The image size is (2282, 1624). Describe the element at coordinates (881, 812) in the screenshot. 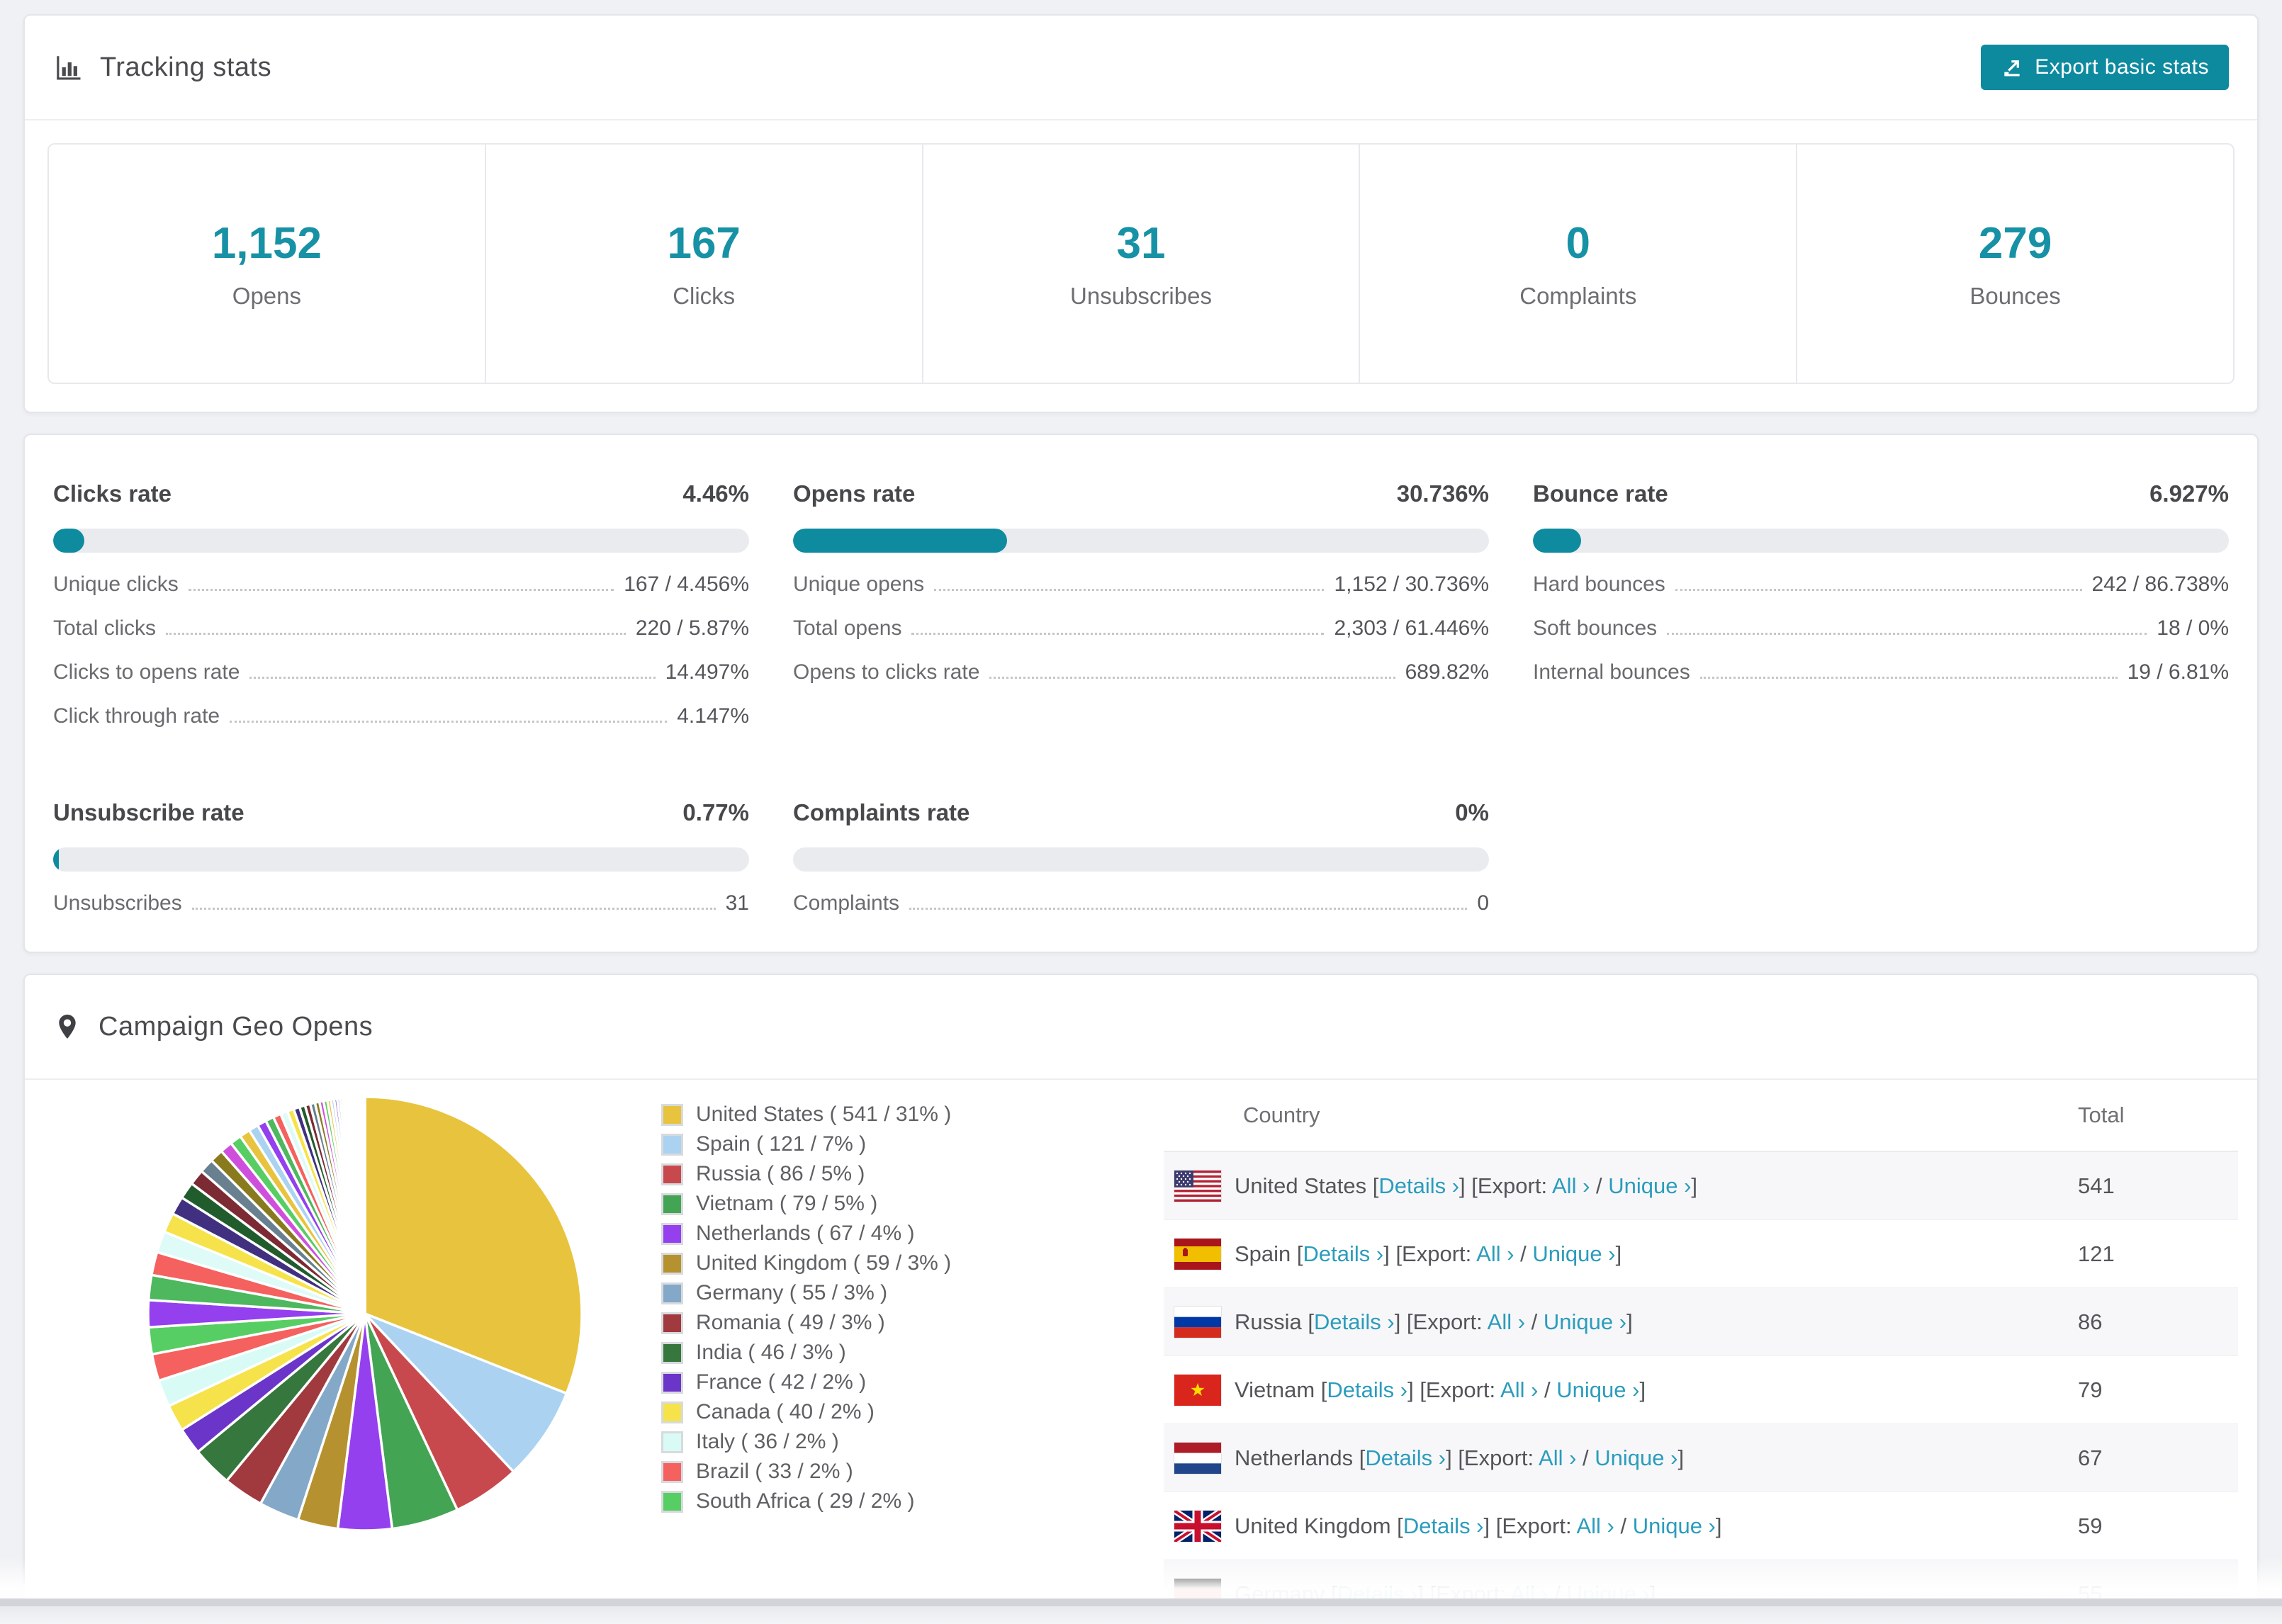

I see `rate-title: Complaints rate` at that location.